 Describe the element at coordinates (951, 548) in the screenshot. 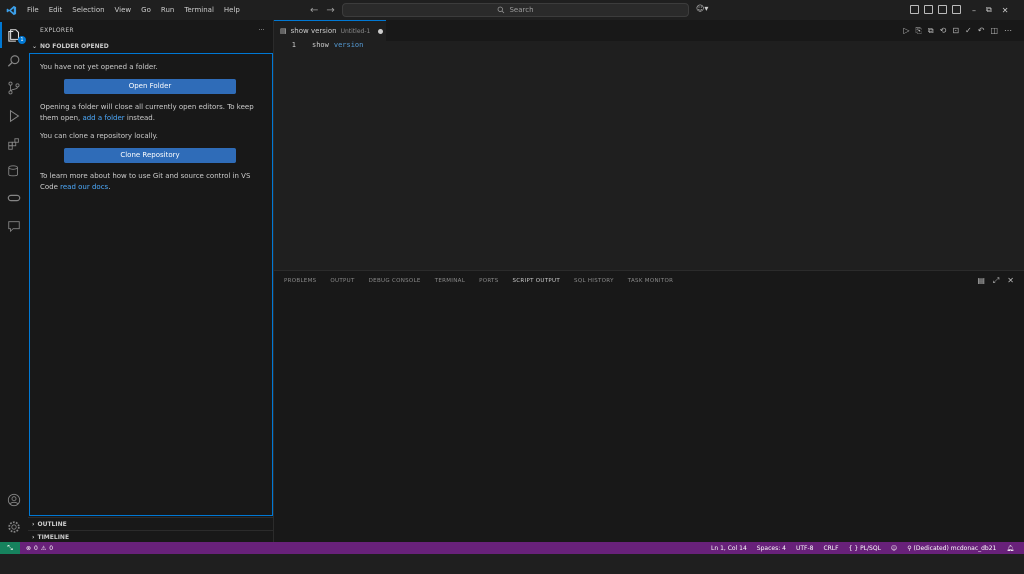

I see `db-connection: ⚲ (Dedicated) mcdonac_db21` at that location.